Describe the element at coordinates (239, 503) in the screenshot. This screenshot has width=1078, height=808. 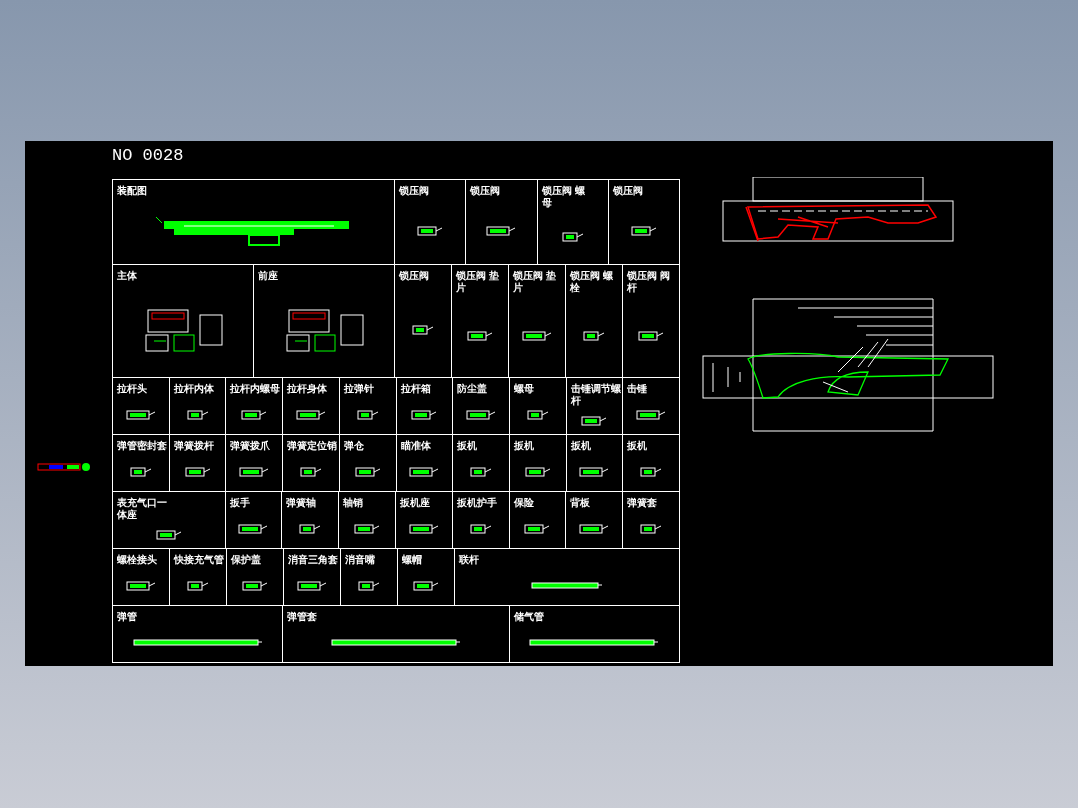
I see `cell-label: 扳手` at that location.